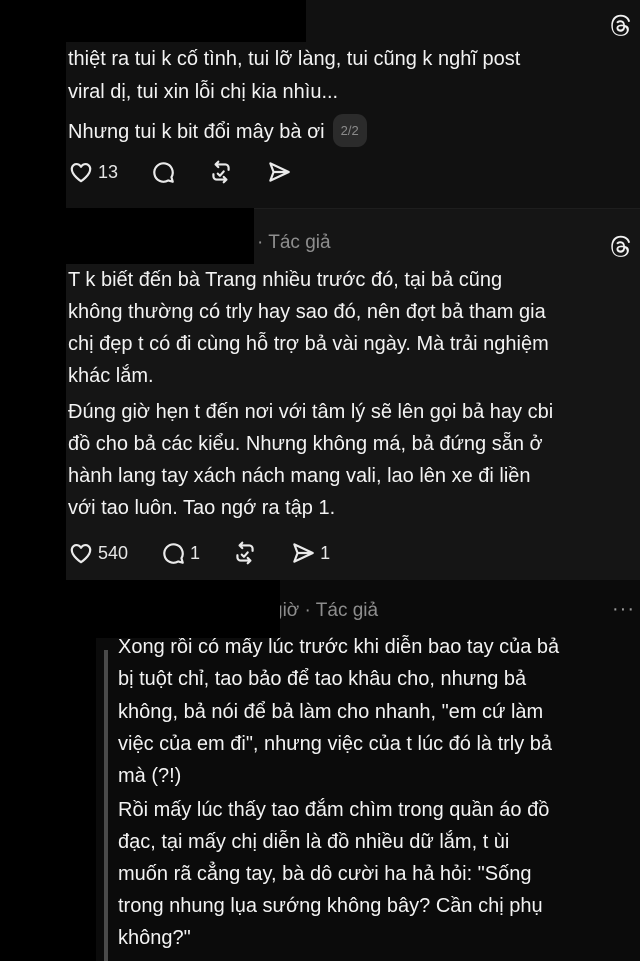  Describe the element at coordinates (196, 172) in the screenshot. I see `post-1-actions: 13` at that location.